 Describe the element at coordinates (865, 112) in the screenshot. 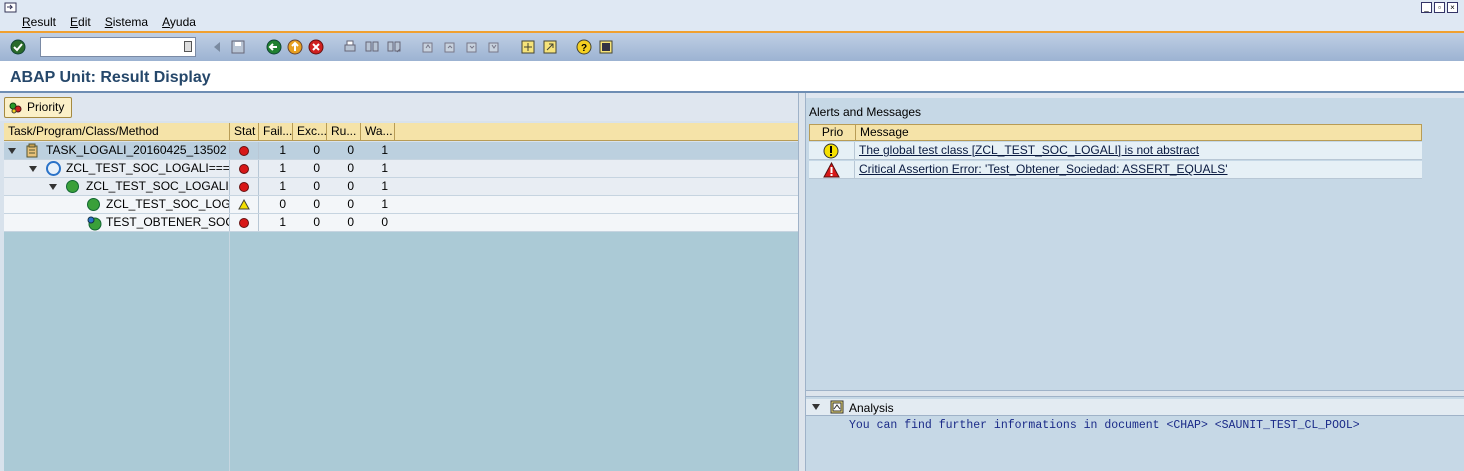

I see `alerts-caption: Alerts and Messages` at that location.